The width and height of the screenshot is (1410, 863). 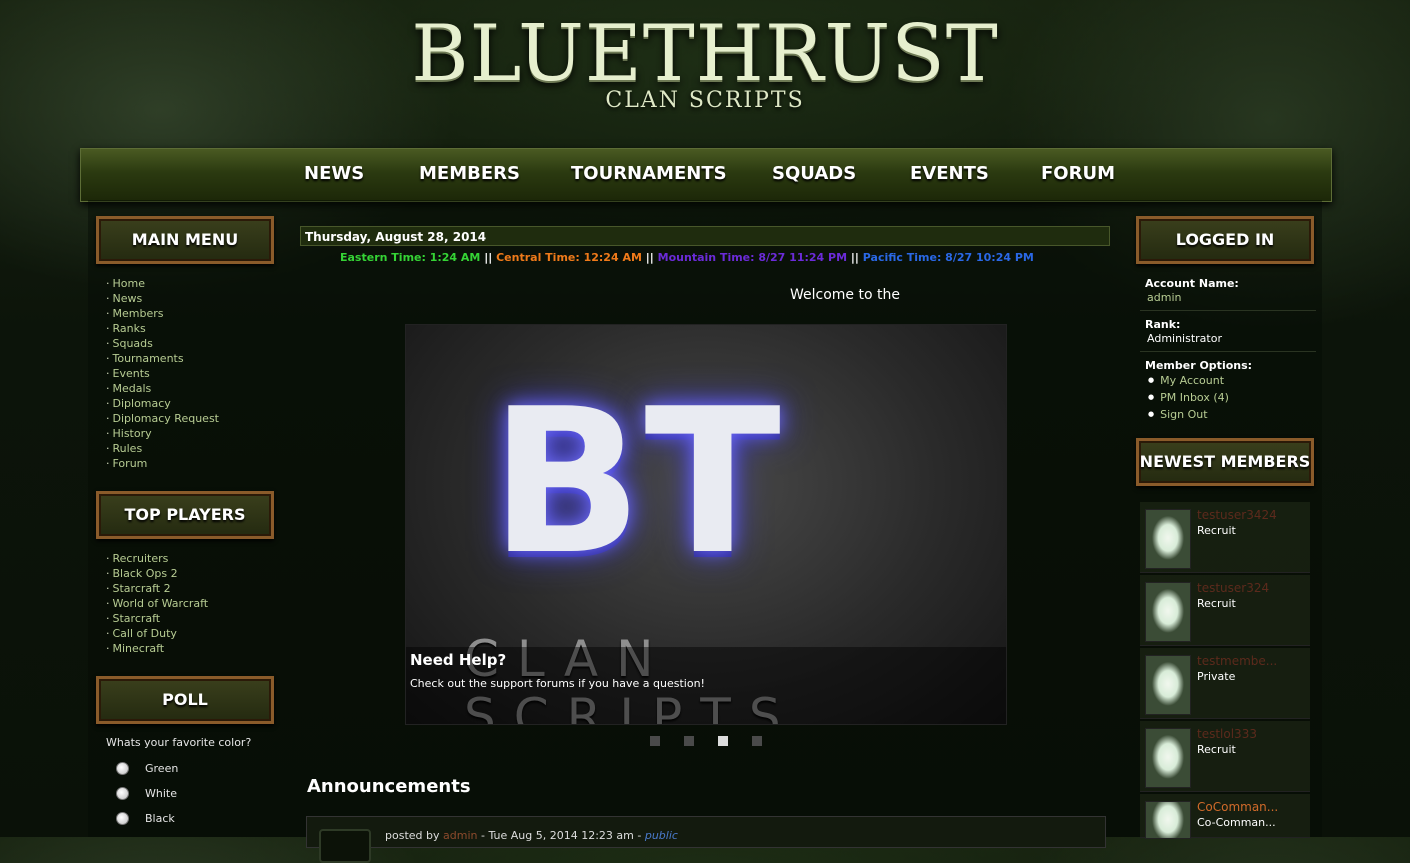 I want to click on member-card: testuser324 Recruit, so click(x=1225, y=610).